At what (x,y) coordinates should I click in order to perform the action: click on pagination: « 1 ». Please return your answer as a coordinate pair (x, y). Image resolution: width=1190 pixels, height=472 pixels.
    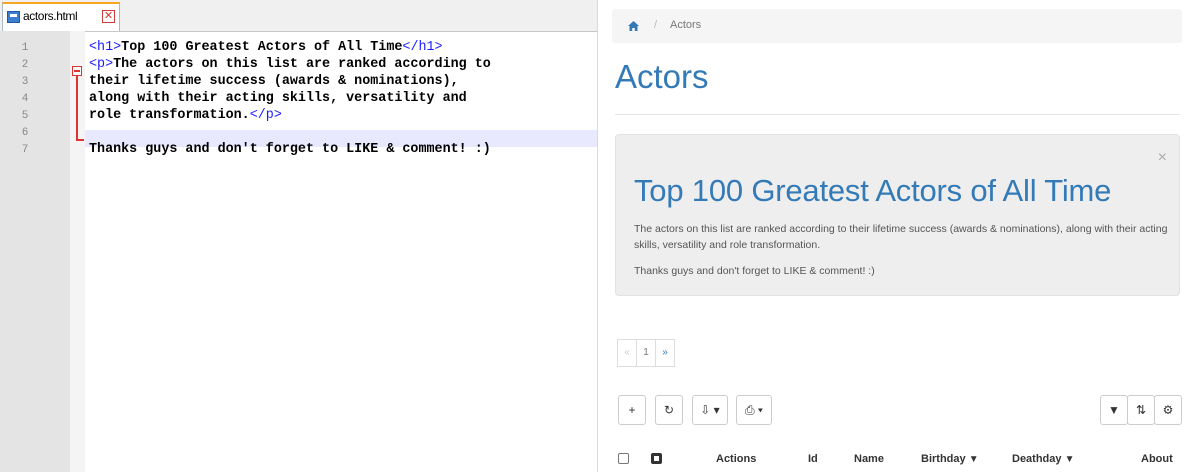
    Looking at the image, I should click on (646, 353).